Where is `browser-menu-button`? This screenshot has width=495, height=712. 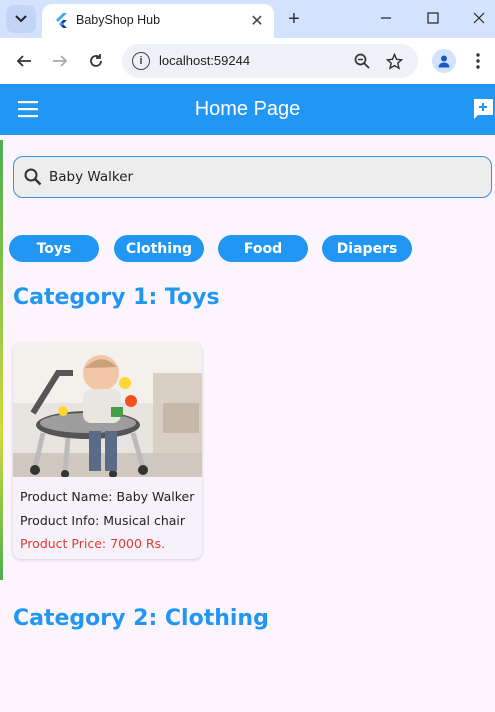
browser-menu-button is located at coordinates (478, 61).